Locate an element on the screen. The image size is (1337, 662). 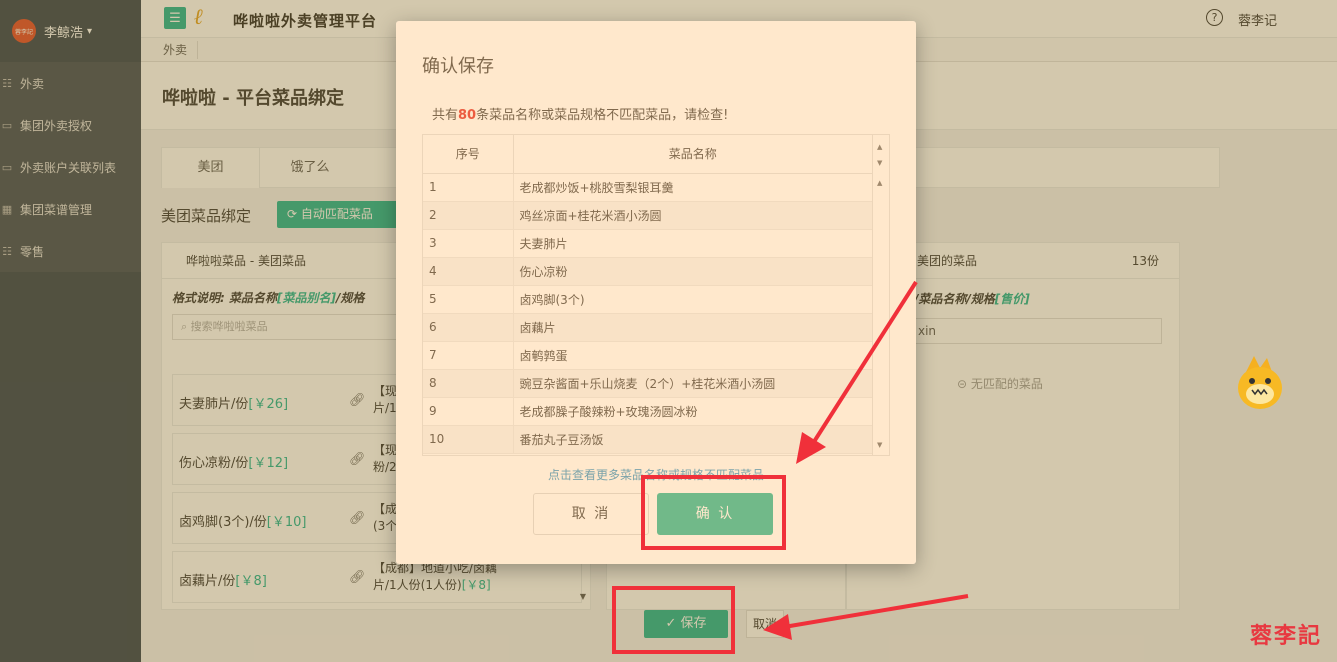
table-row: 2 鸡丝凉面+桂花米酒小汤圆 is located at coordinates (648, 215).